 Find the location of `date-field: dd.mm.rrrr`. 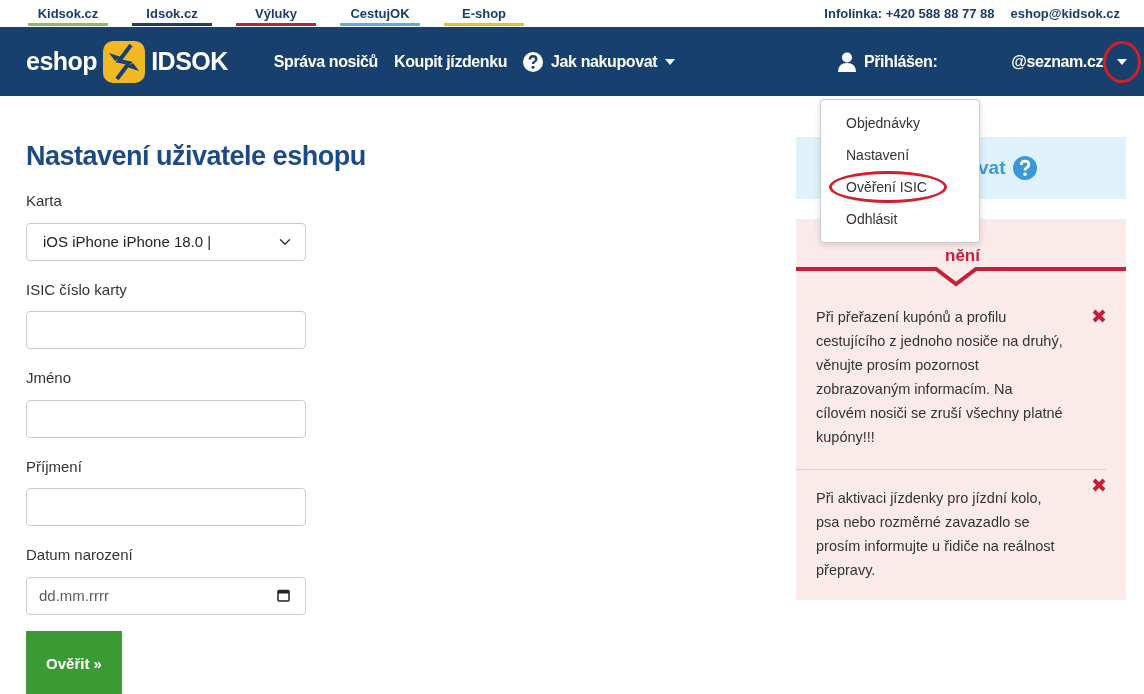

date-field: dd.mm.rrrr is located at coordinates (166, 595).